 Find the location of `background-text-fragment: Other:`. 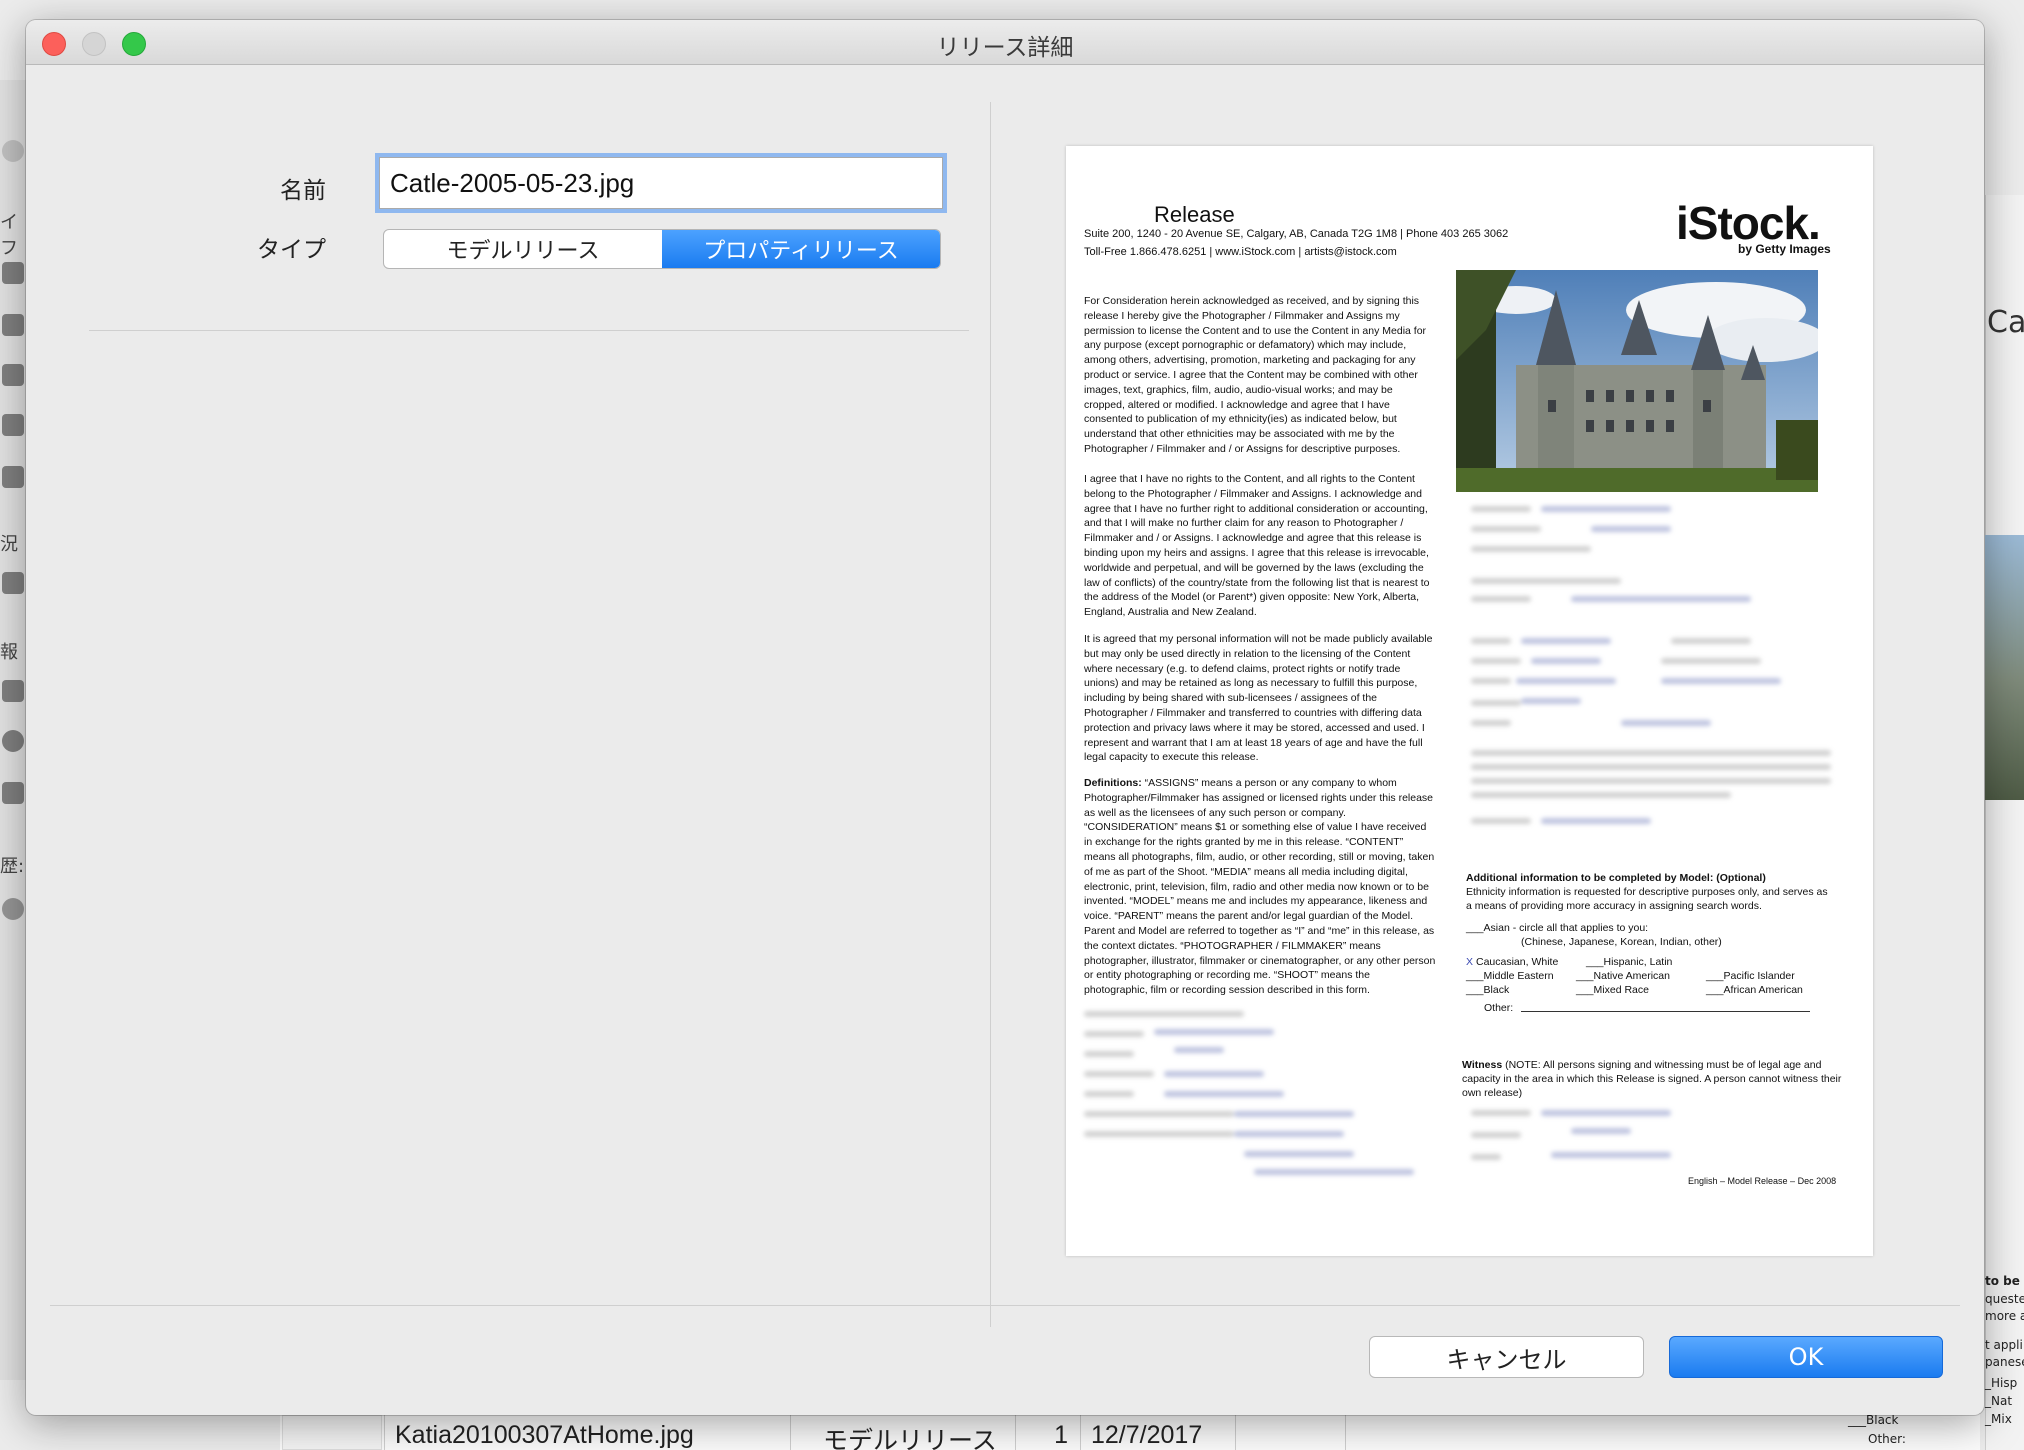

background-text-fragment: Other: is located at coordinates (1887, 1439).